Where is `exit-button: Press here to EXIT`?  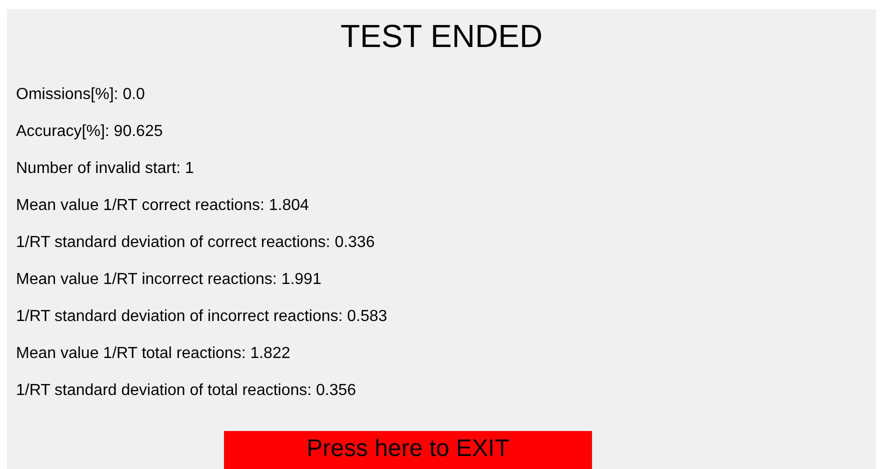 exit-button: Press here to EXIT is located at coordinates (408, 450).